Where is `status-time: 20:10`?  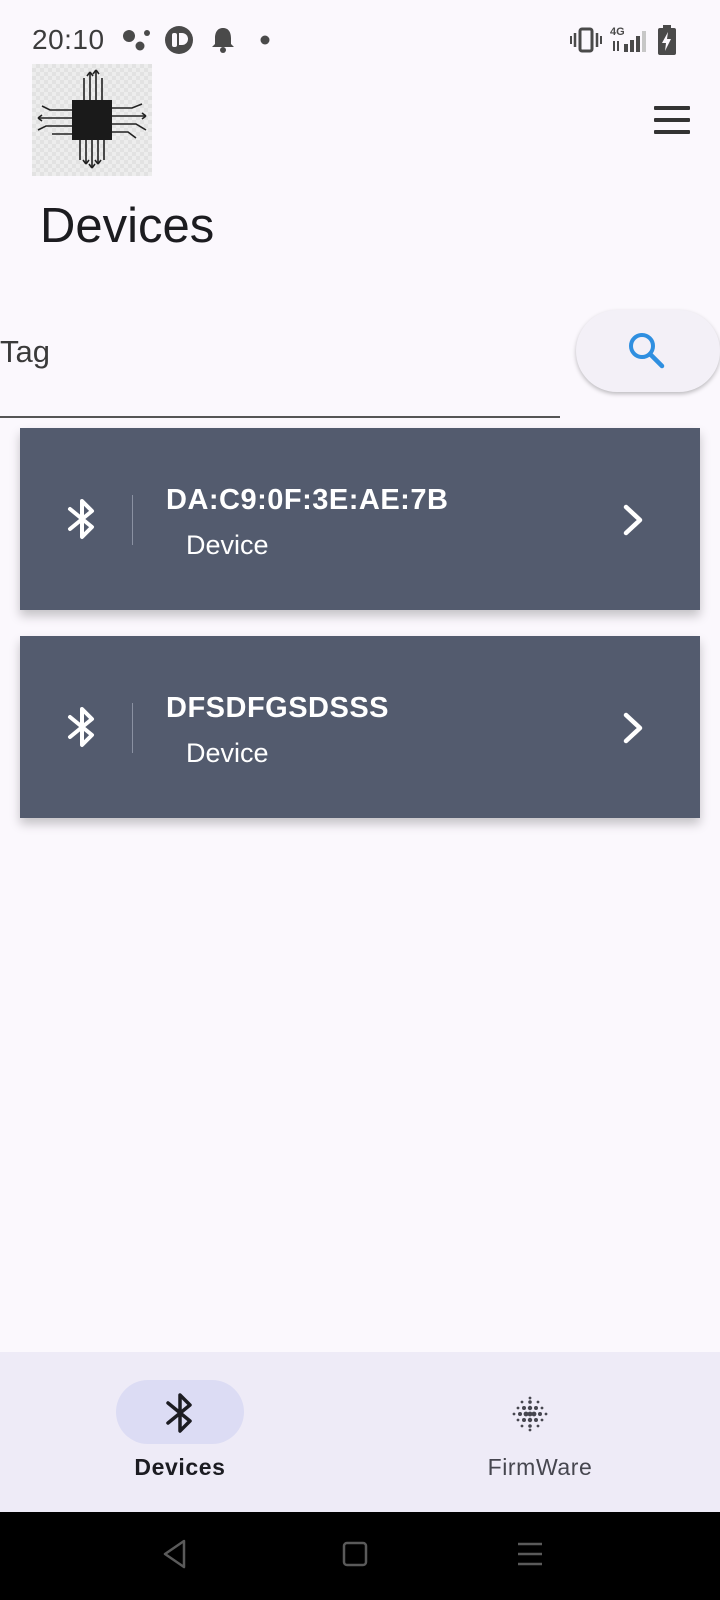
status-time: 20:10 is located at coordinates (68, 39).